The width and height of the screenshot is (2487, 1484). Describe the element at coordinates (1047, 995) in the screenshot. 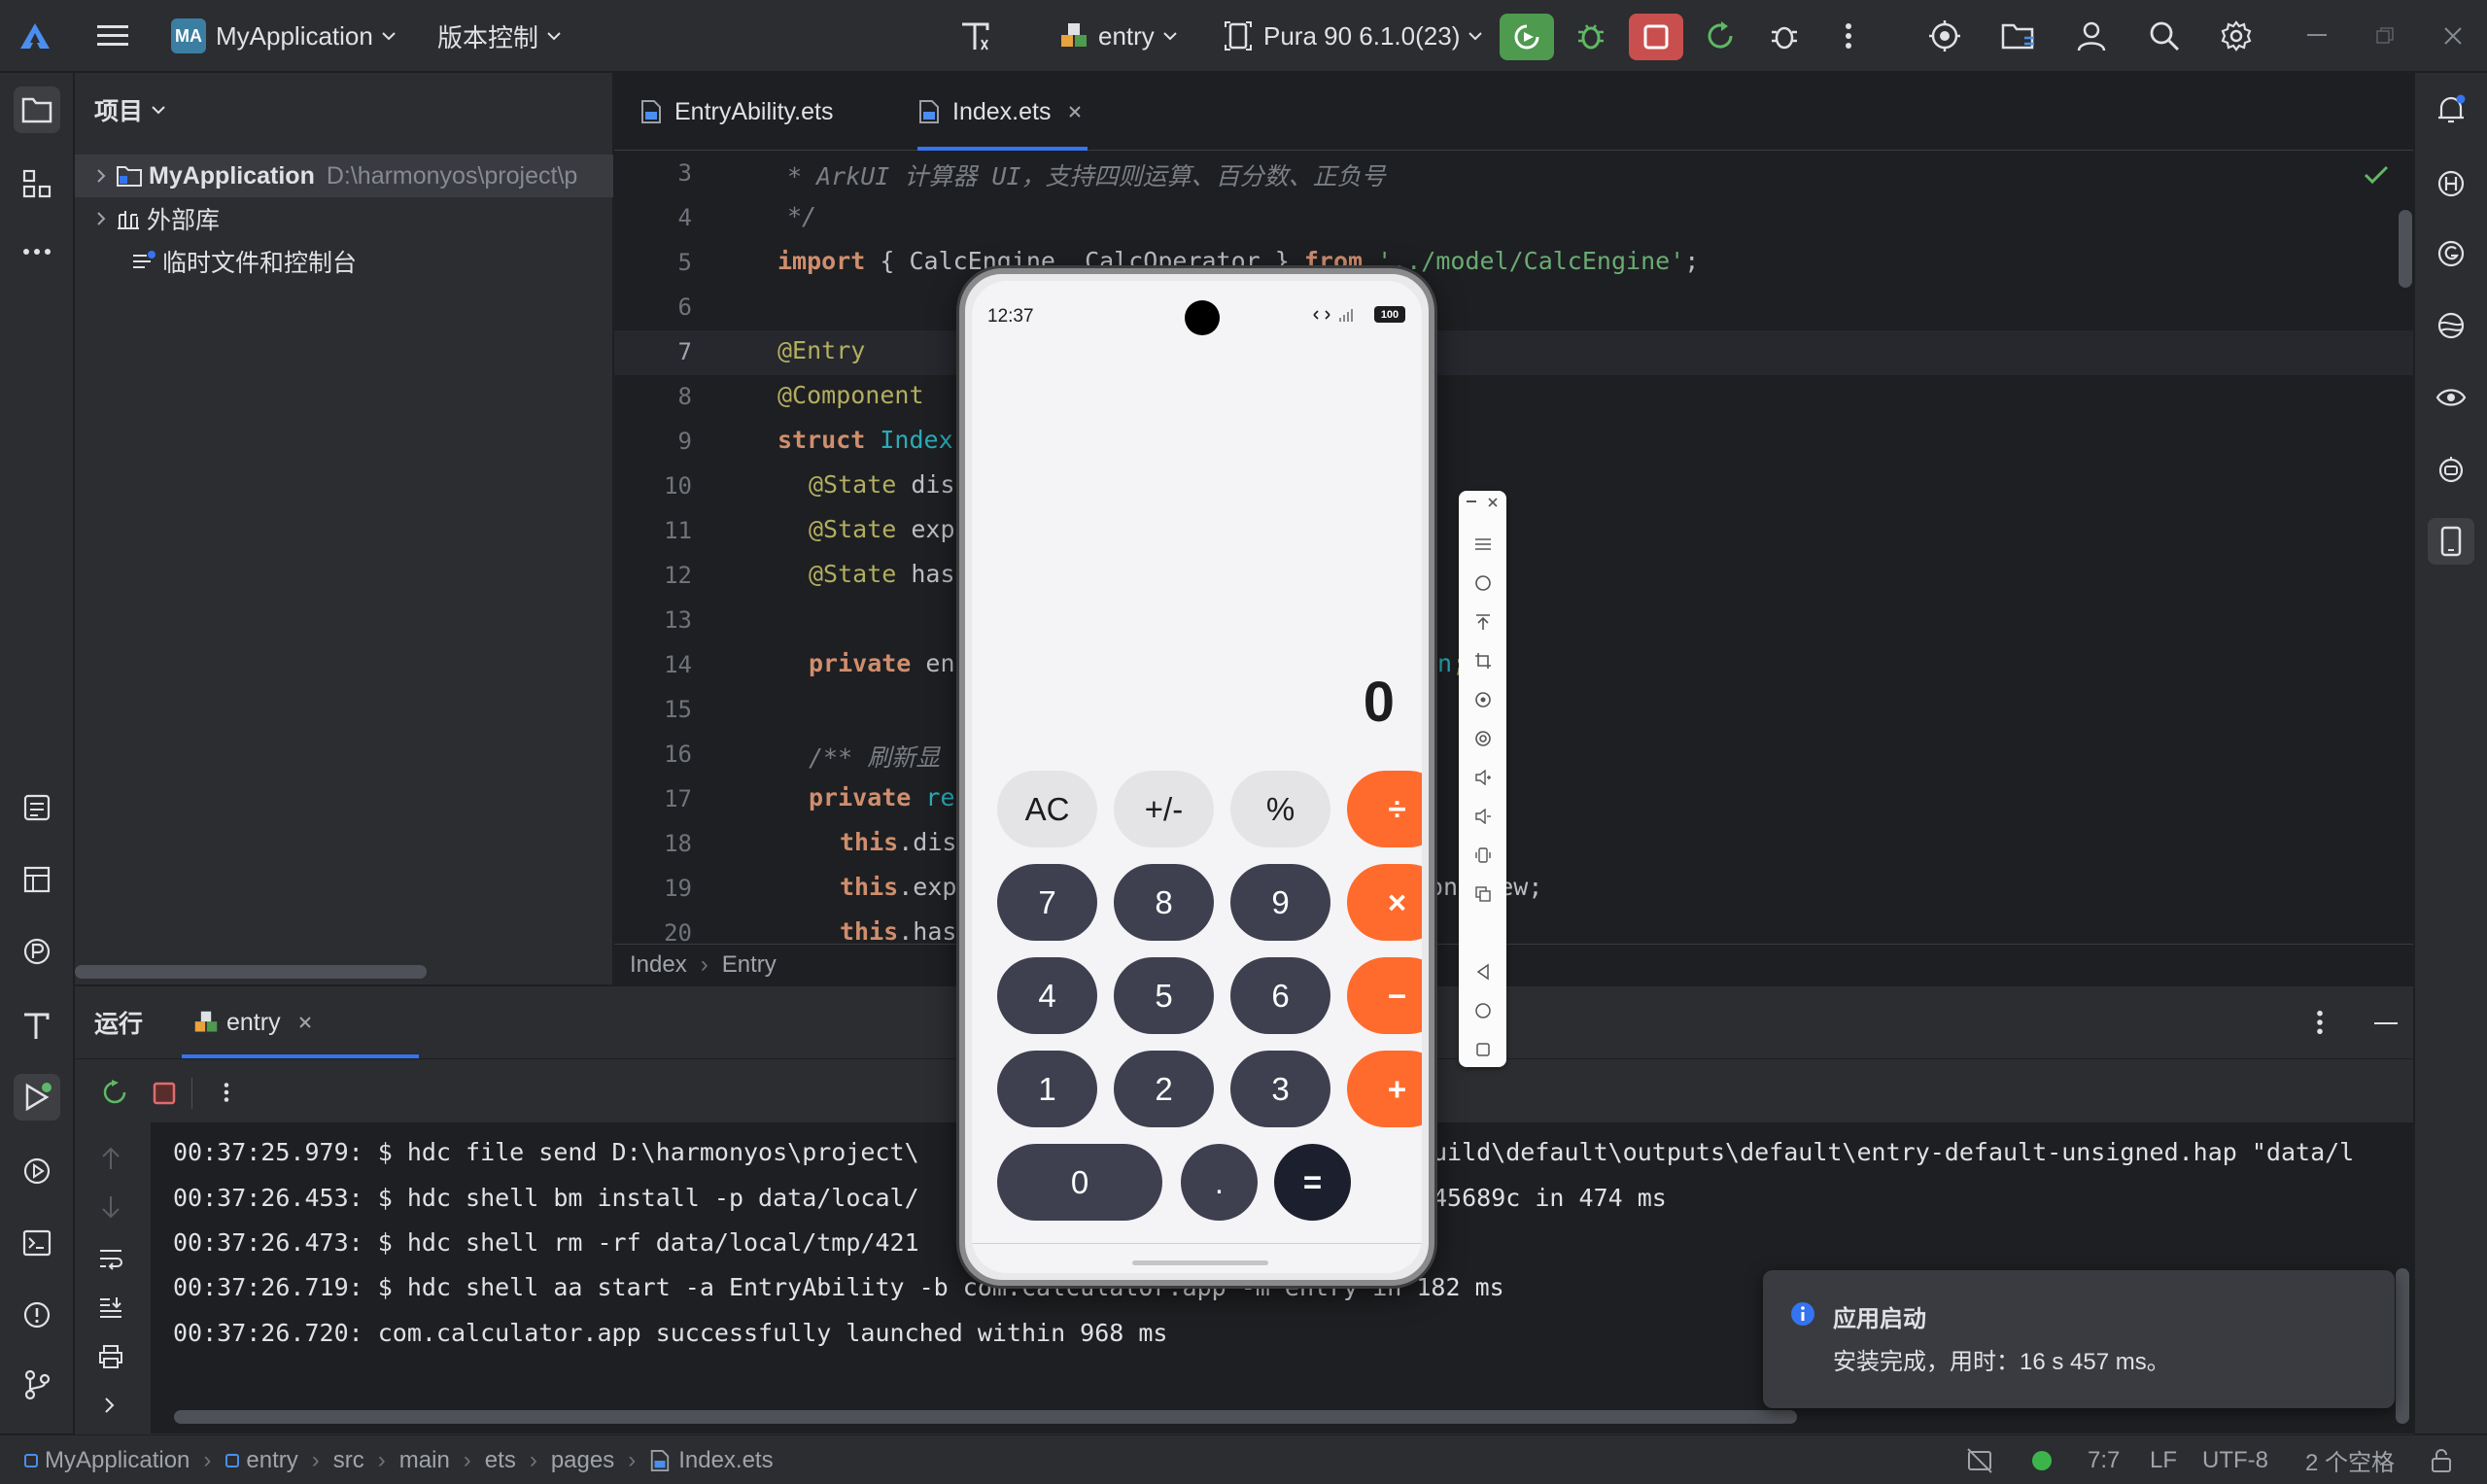

I see `calc-digit-4: 4` at that location.